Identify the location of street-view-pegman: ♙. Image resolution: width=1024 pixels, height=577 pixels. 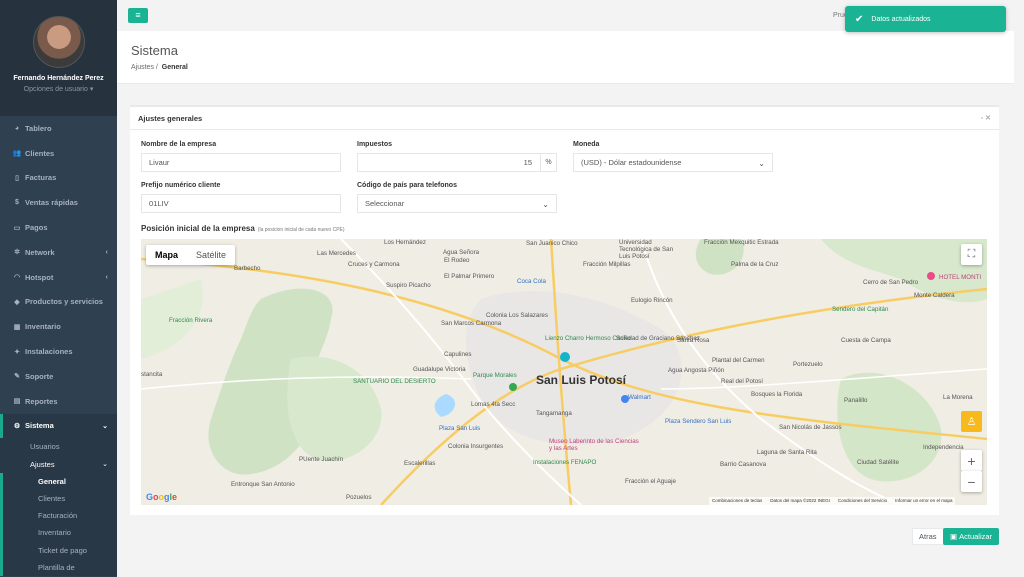
(971, 421).